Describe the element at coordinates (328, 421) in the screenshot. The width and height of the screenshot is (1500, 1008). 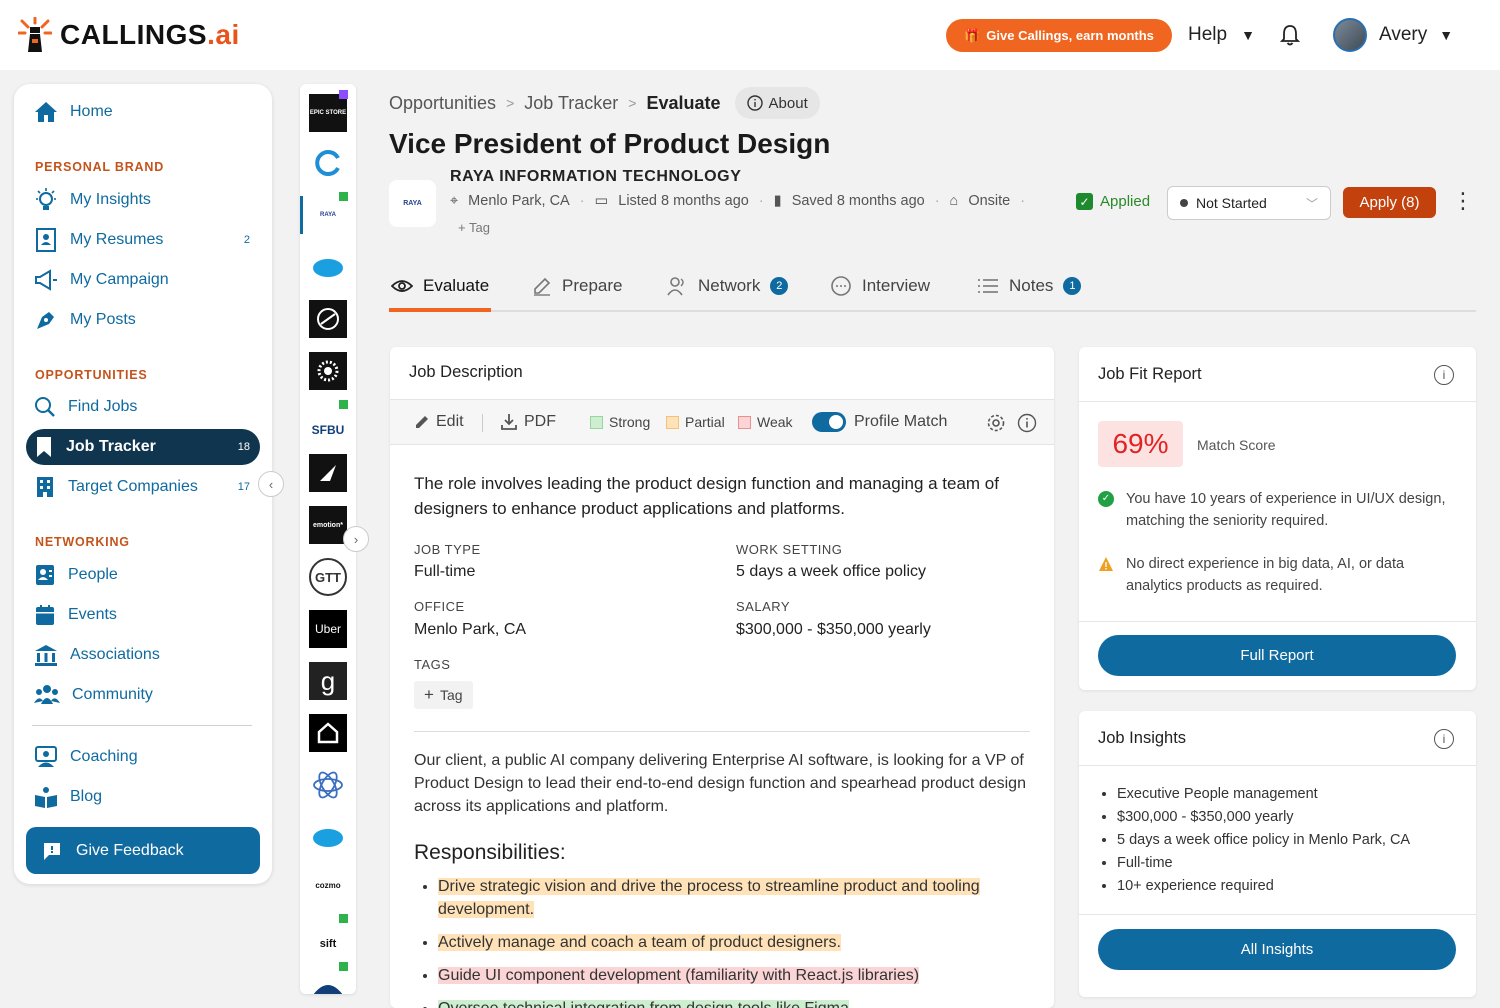
I see `company-logo-sfbu: SFBU` at that location.